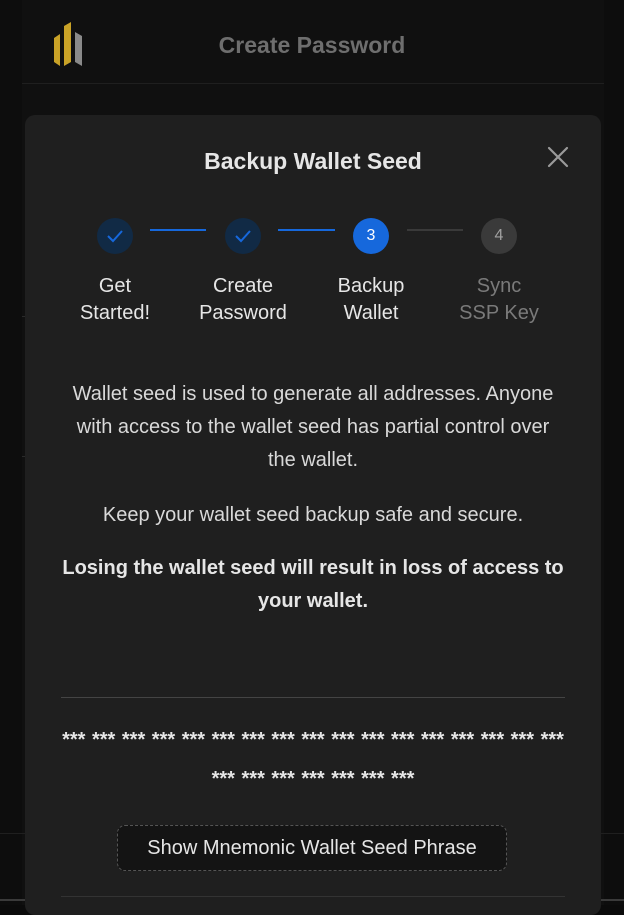  What do you see at coordinates (371, 286) in the screenshot?
I see `step-3-label-line1: Backup` at bounding box center [371, 286].